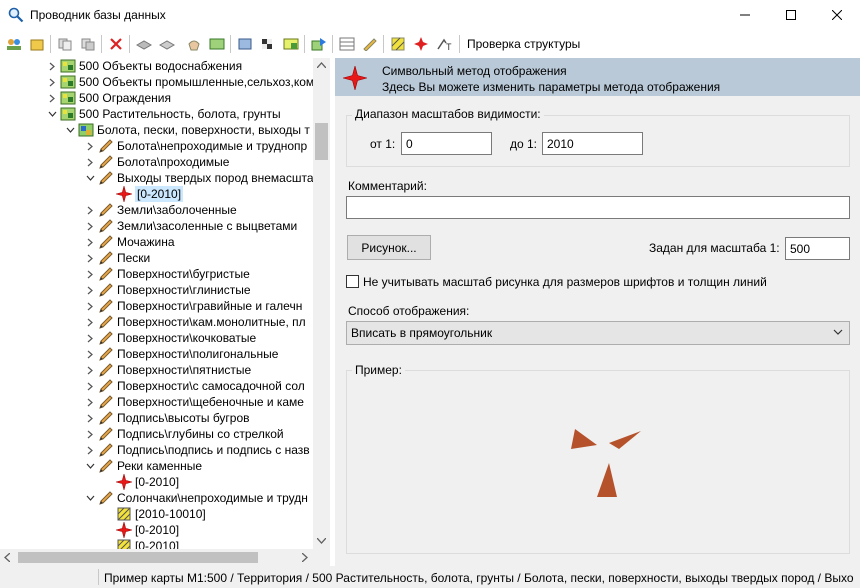 The image size is (860, 588). Describe the element at coordinates (154, 514) in the screenshot. I see `tree-item: [2010-10010]` at that location.